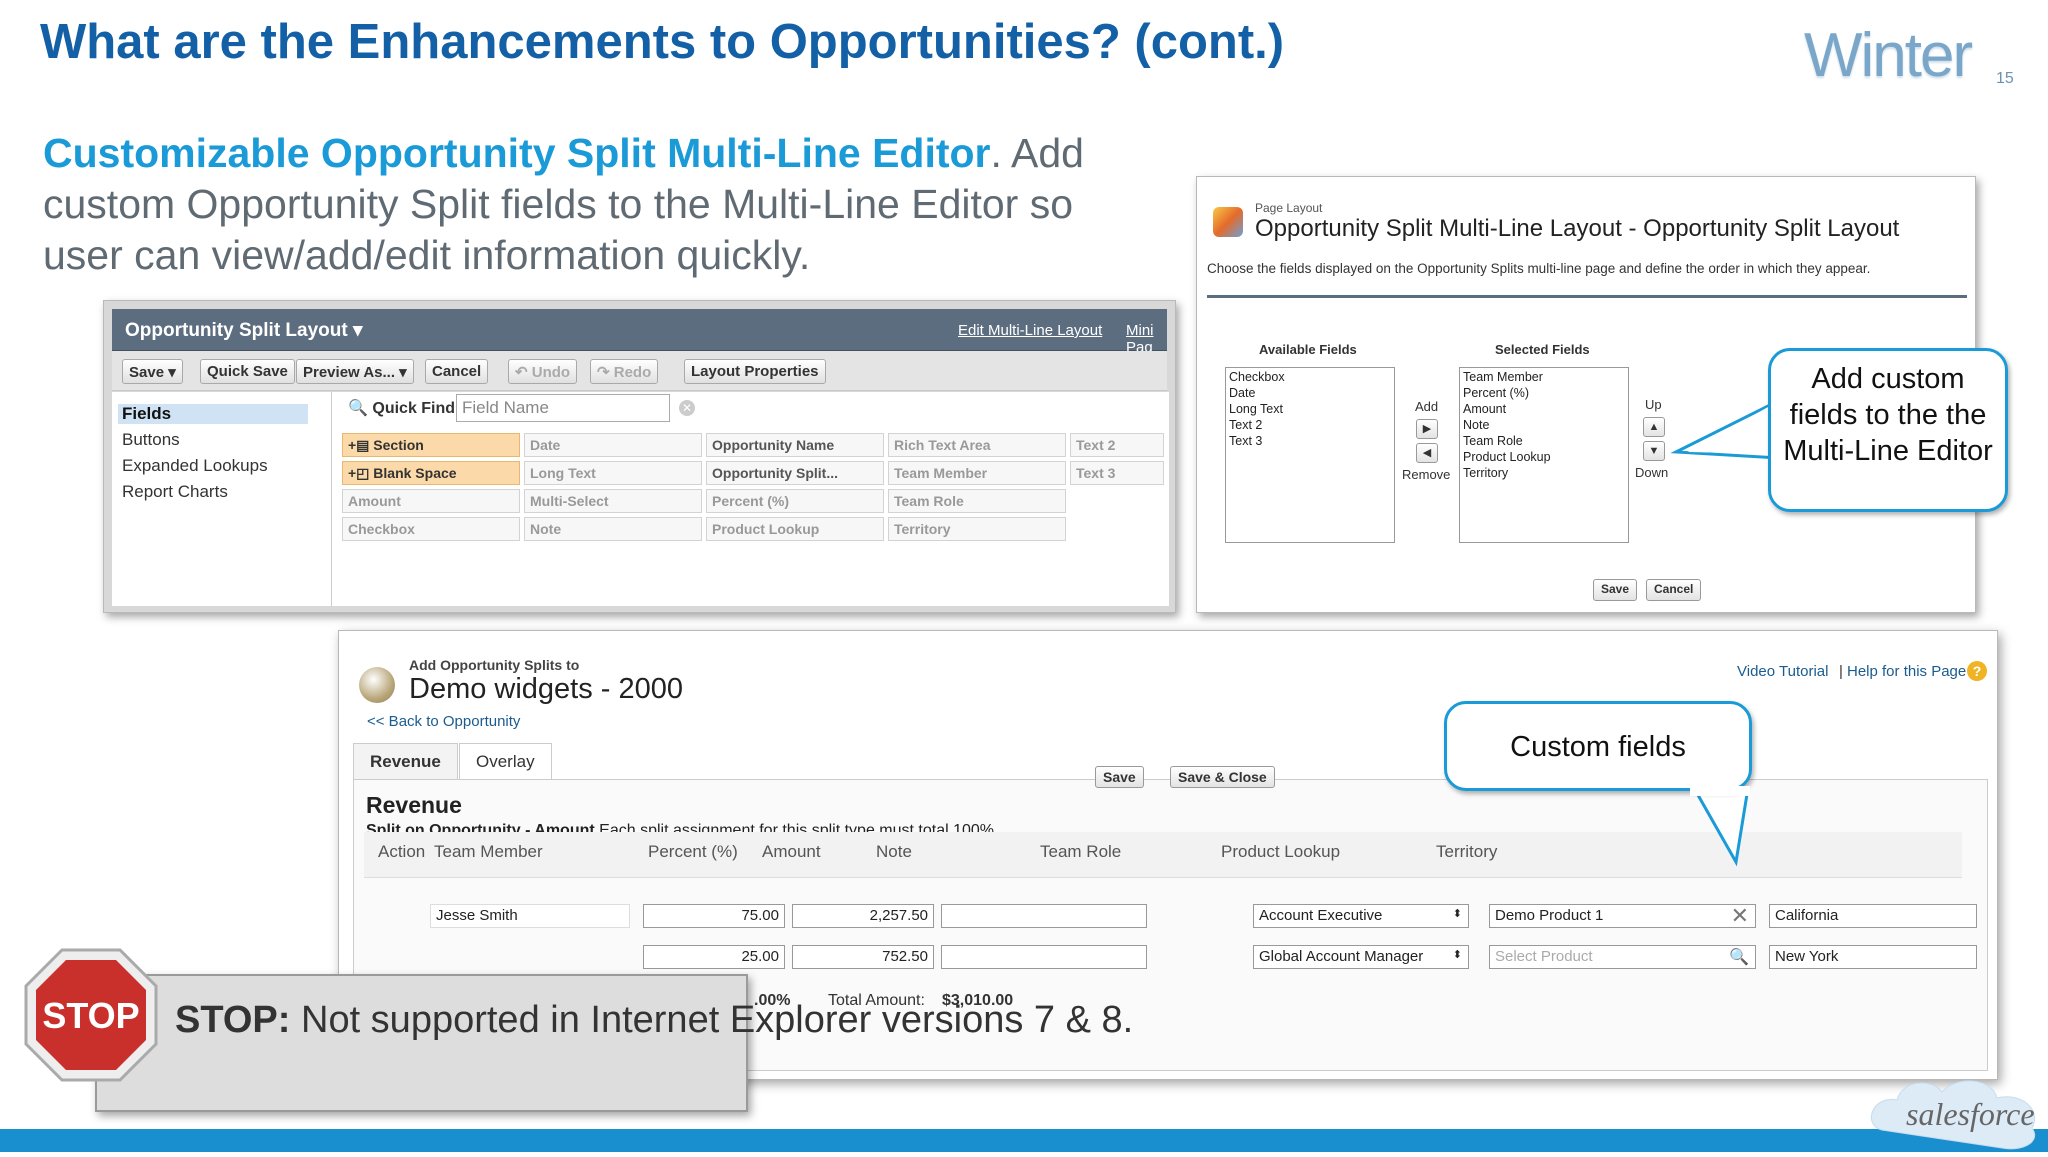 The width and height of the screenshot is (2048, 1157). I want to click on up-arrow-icon: ▲, so click(1654, 427).